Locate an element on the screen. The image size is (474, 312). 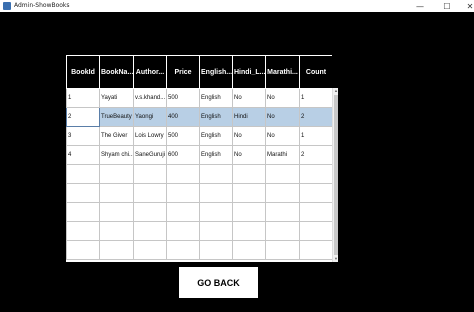
column-header-count: Count is located at coordinates (316, 72).